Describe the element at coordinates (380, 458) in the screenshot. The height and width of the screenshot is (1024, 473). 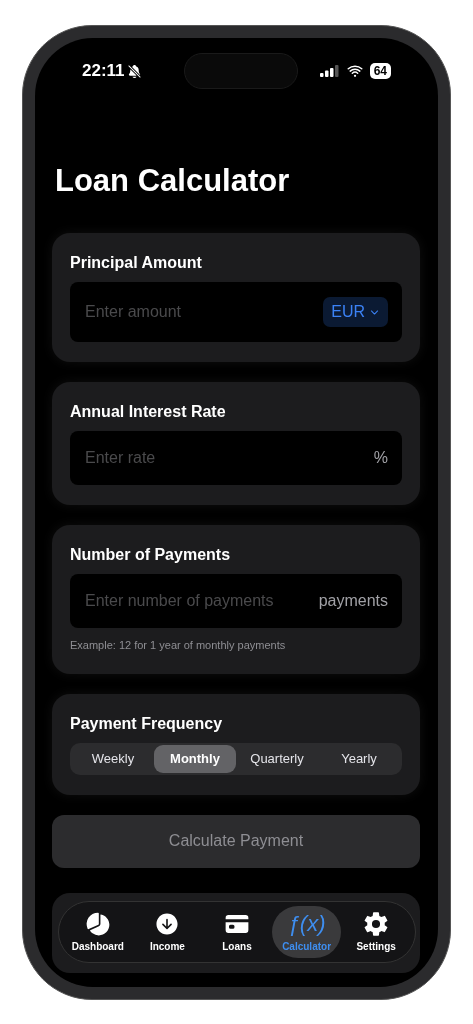
I see `unit-label: %` at that location.